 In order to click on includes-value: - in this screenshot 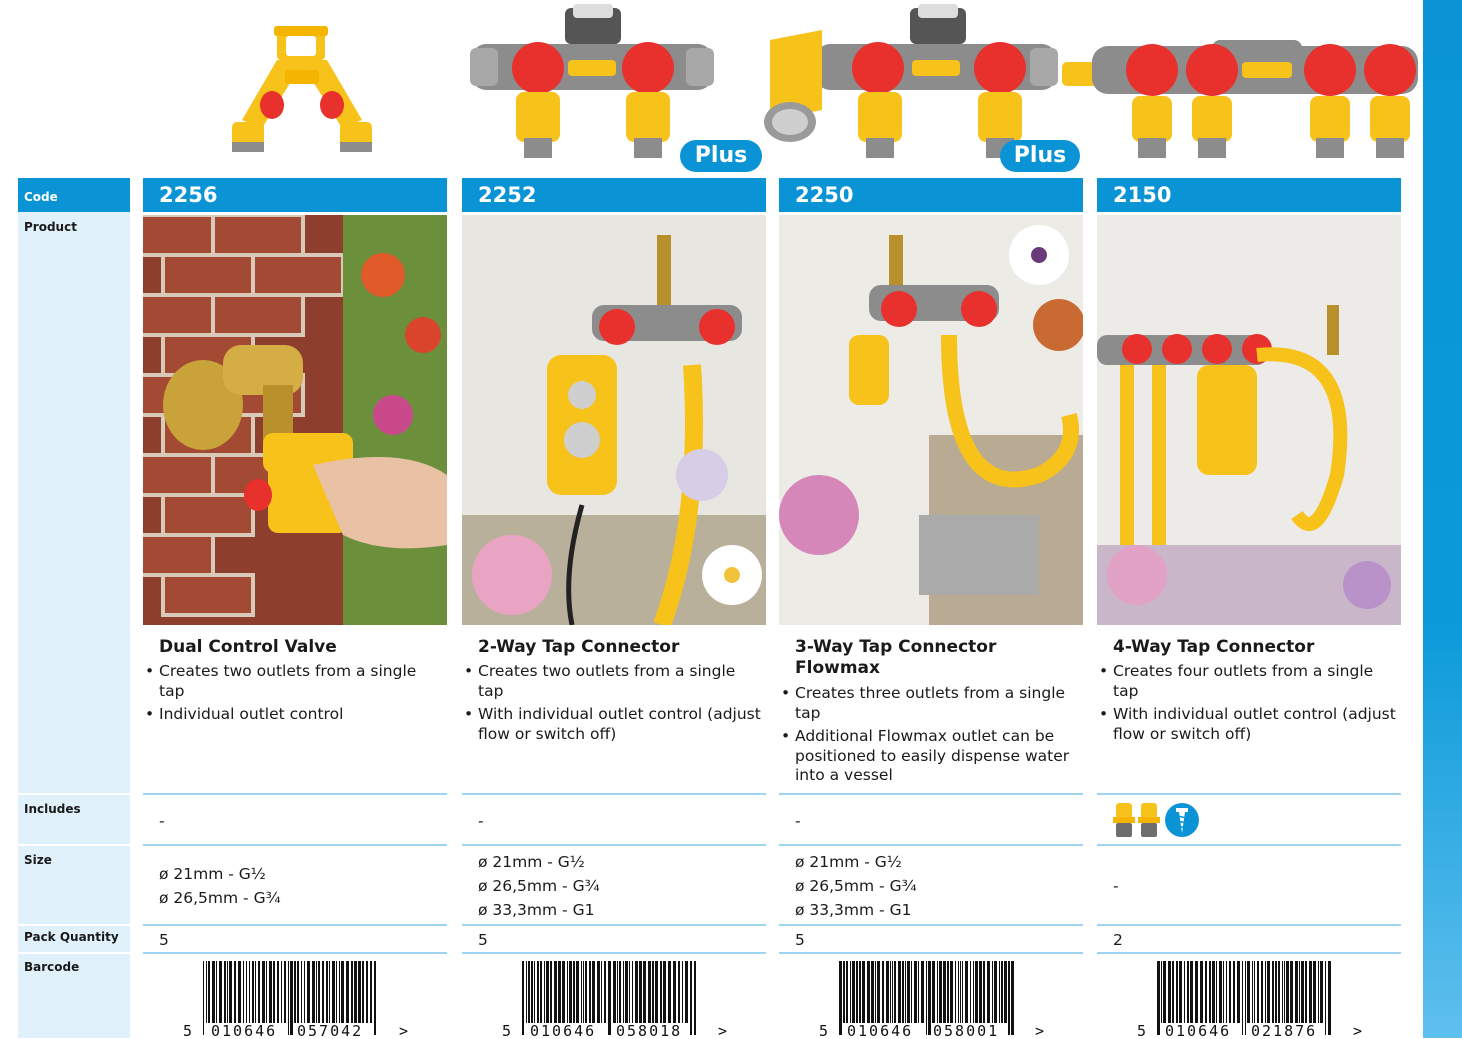, I will do `click(481, 821)`.